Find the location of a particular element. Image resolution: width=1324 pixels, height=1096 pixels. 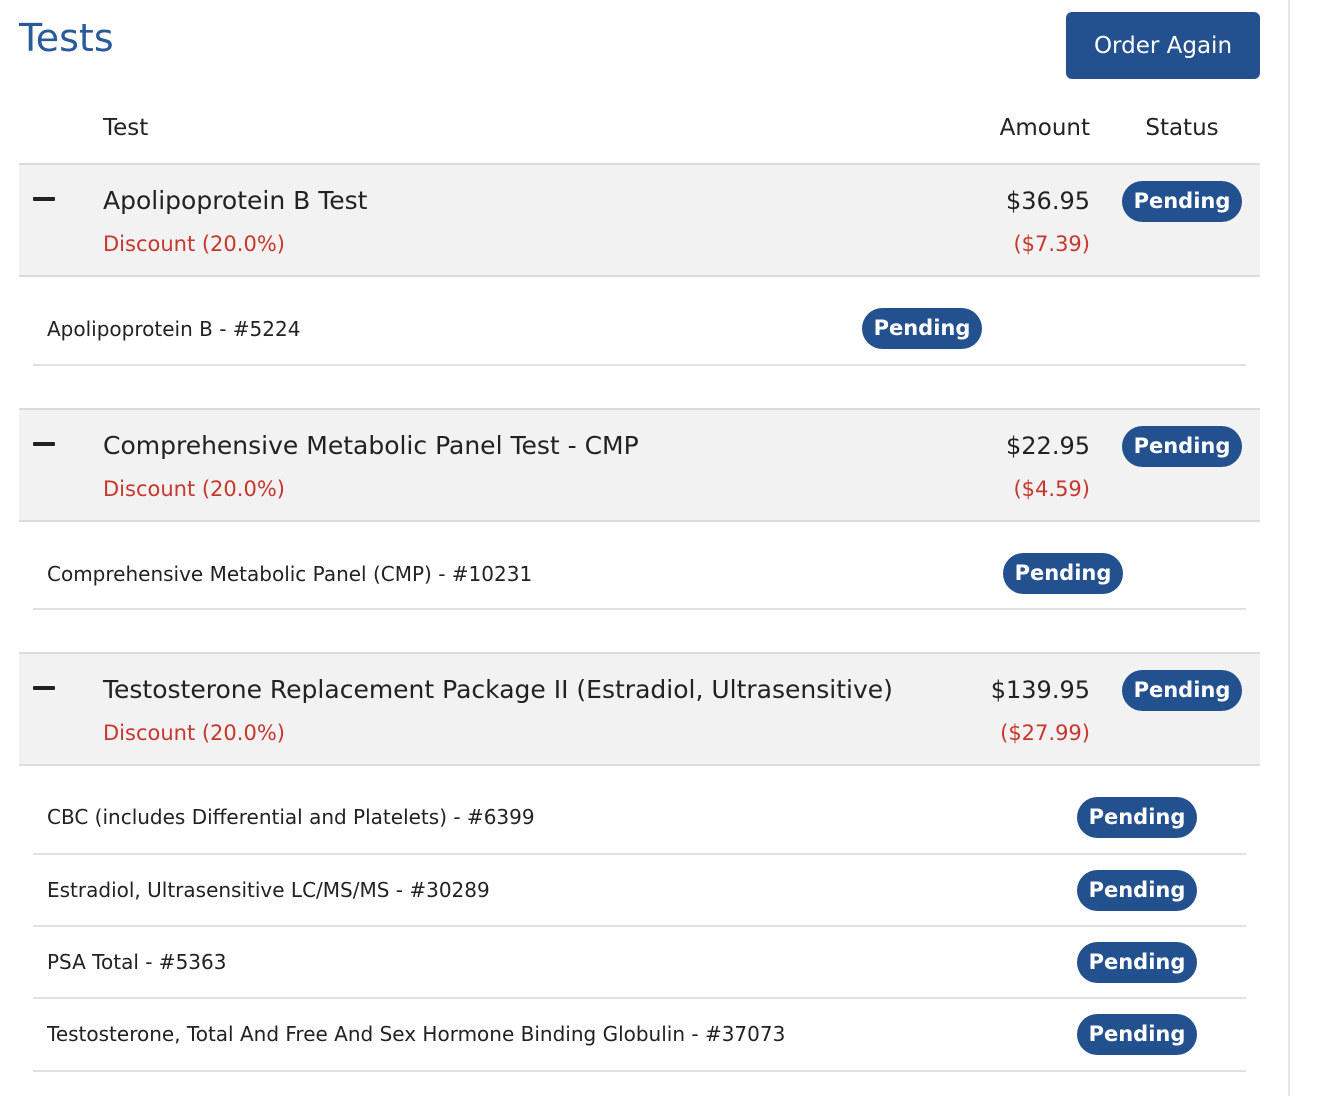

test-amount: $36.95 is located at coordinates (1048, 201).